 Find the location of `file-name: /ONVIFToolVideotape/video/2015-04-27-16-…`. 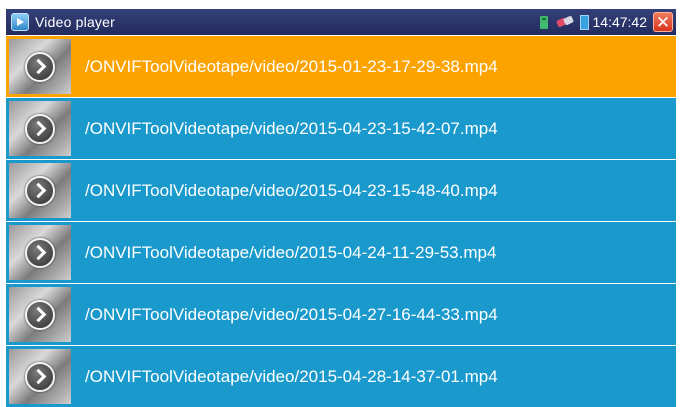

file-name: /ONVIFToolVideotape/video/2015-04-27-16-… is located at coordinates (291, 314).